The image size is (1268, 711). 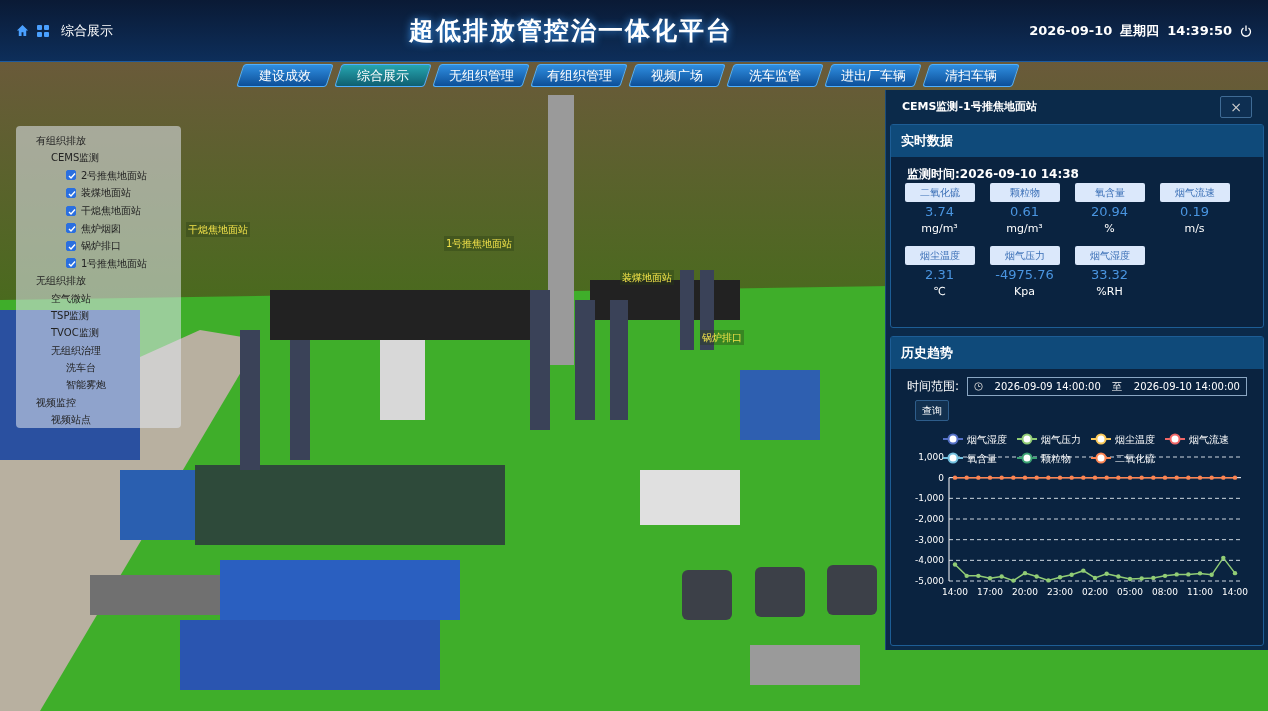 I want to click on tree-item: 无组织排放, so click(x=61, y=281).